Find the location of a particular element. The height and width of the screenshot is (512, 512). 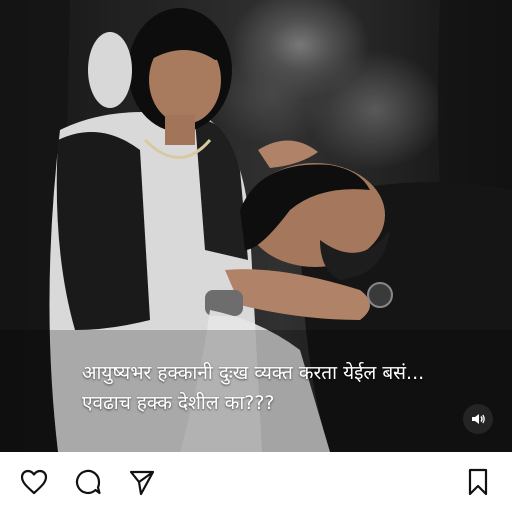

caption-line-2: एवढाच हक्क देशील का??? is located at coordinates (178, 403).